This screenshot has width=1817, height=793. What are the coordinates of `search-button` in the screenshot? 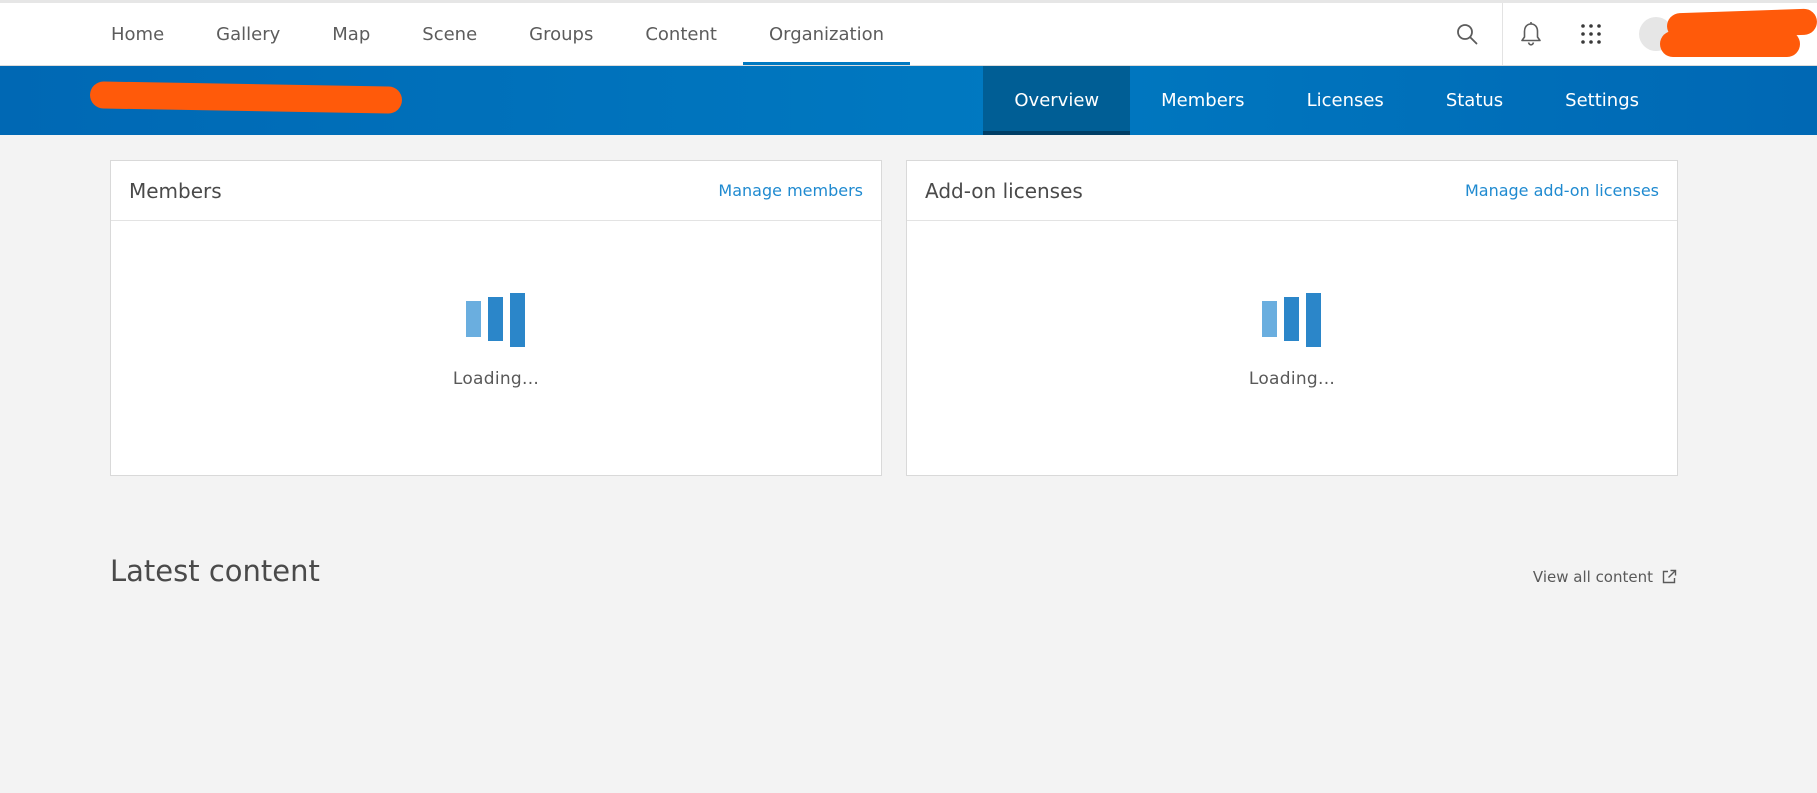 It's located at (1467, 34).